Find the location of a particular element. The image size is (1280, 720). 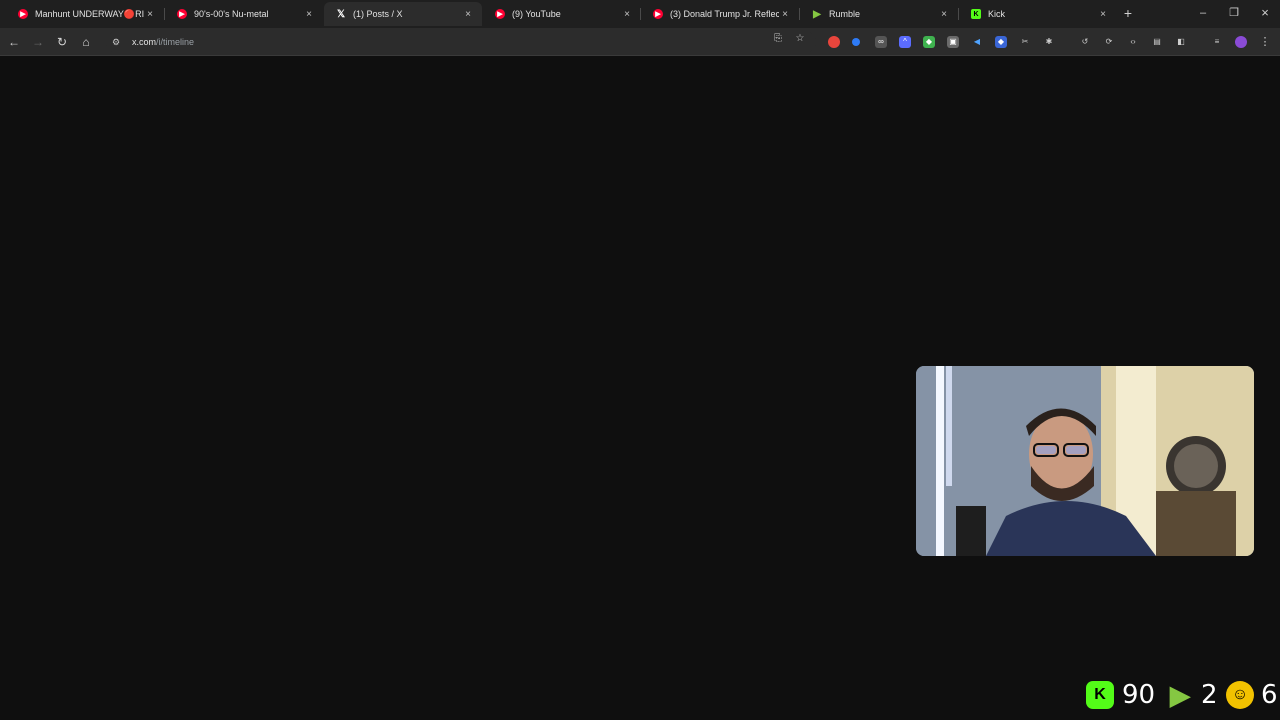

extension-window-icon: ▣ is located at coordinates (953, 42).